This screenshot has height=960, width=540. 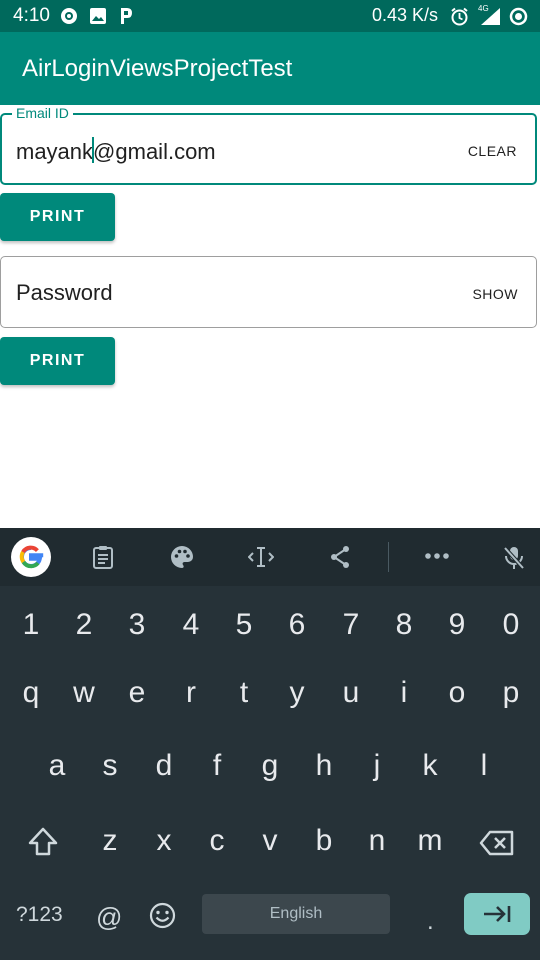 I want to click on signal-icon, so click(x=490, y=16).